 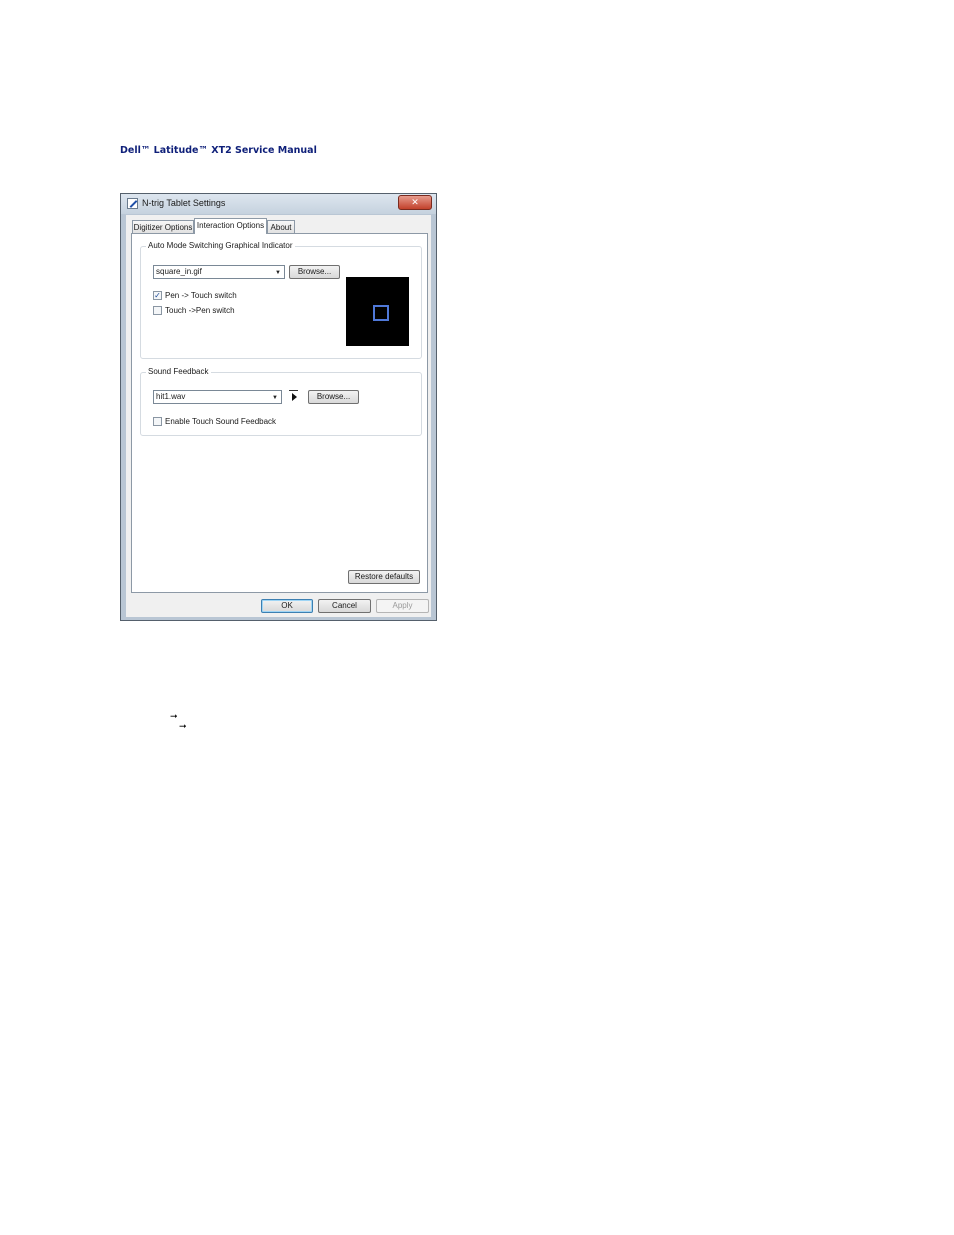 I want to click on indicator-image-select: square_in.gif ▼, so click(x=219, y=272).